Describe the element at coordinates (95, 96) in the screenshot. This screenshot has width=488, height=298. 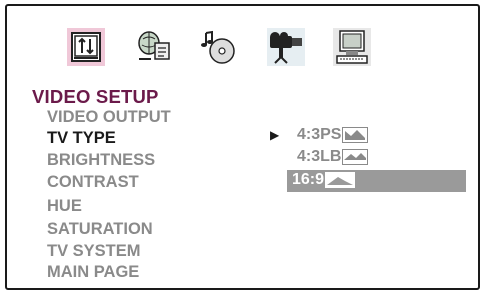
I see `menu-title: VIDEO SETUP` at that location.